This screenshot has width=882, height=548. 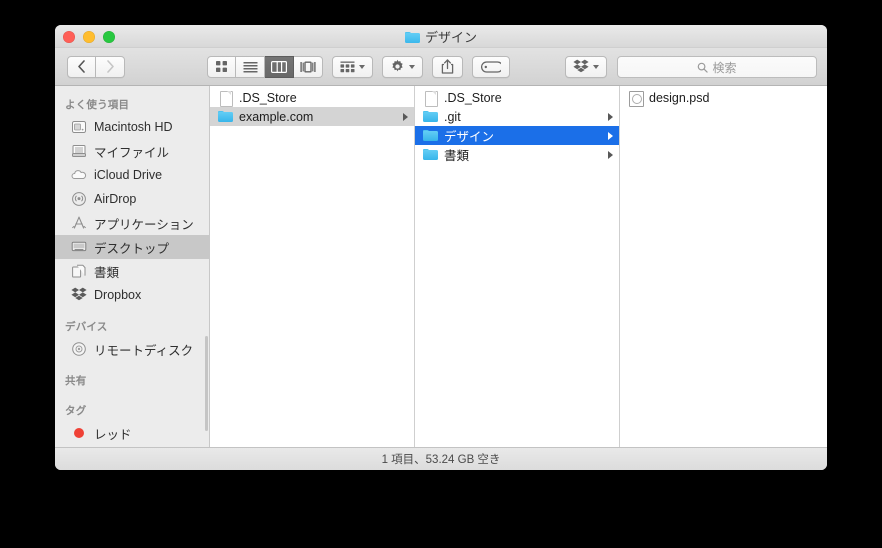 What do you see at coordinates (636, 98) in the screenshot?
I see `psd-file-icon` at bounding box center [636, 98].